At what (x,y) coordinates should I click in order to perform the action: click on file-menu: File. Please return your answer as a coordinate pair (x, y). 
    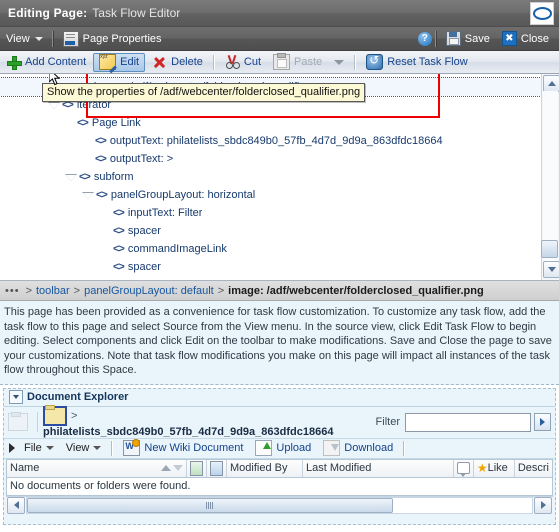
    Looking at the image, I should click on (39, 448).